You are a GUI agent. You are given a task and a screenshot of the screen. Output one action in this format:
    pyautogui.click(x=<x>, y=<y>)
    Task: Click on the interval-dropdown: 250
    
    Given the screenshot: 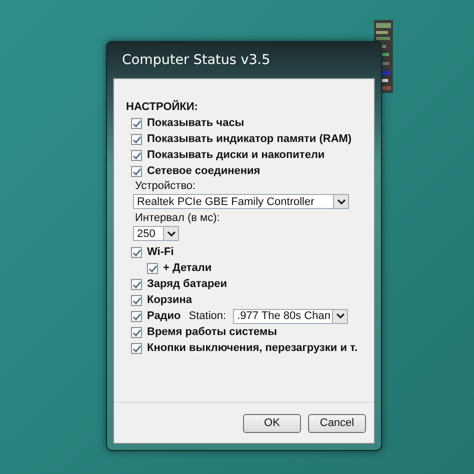 What is the action you would take?
    pyautogui.click(x=156, y=233)
    